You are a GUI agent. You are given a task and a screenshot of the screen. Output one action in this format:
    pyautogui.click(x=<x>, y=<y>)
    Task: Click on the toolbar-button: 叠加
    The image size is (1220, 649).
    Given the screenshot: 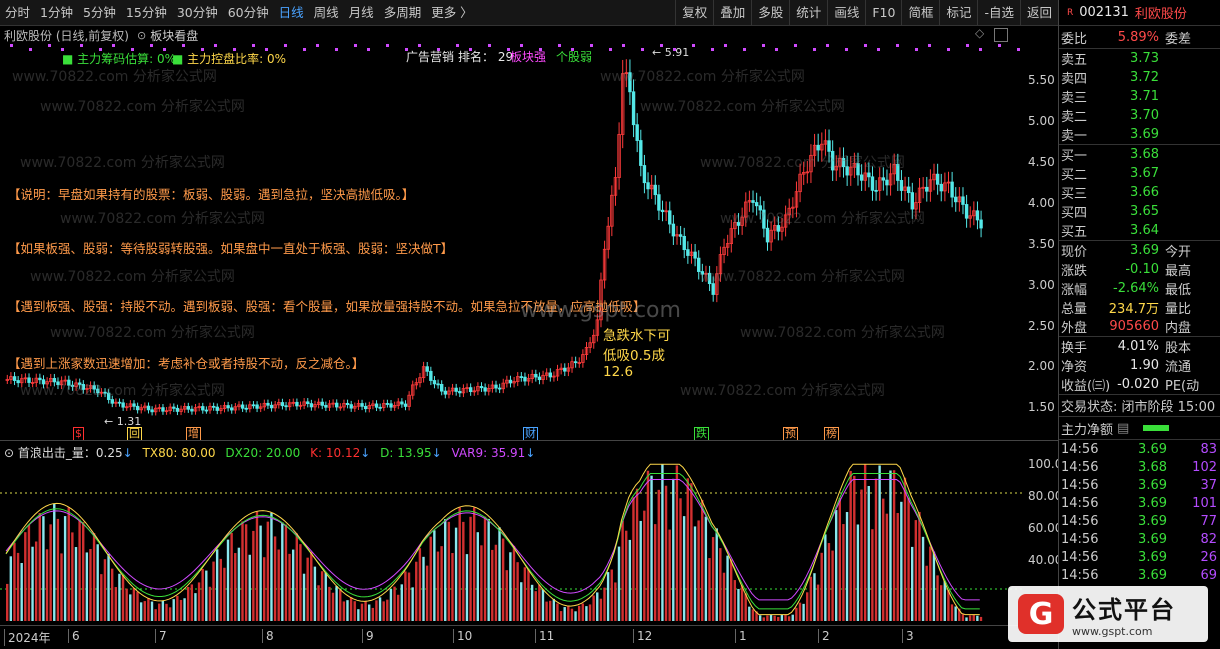 What is the action you would take?
    pyautogui.click(x=732, y=13)
    